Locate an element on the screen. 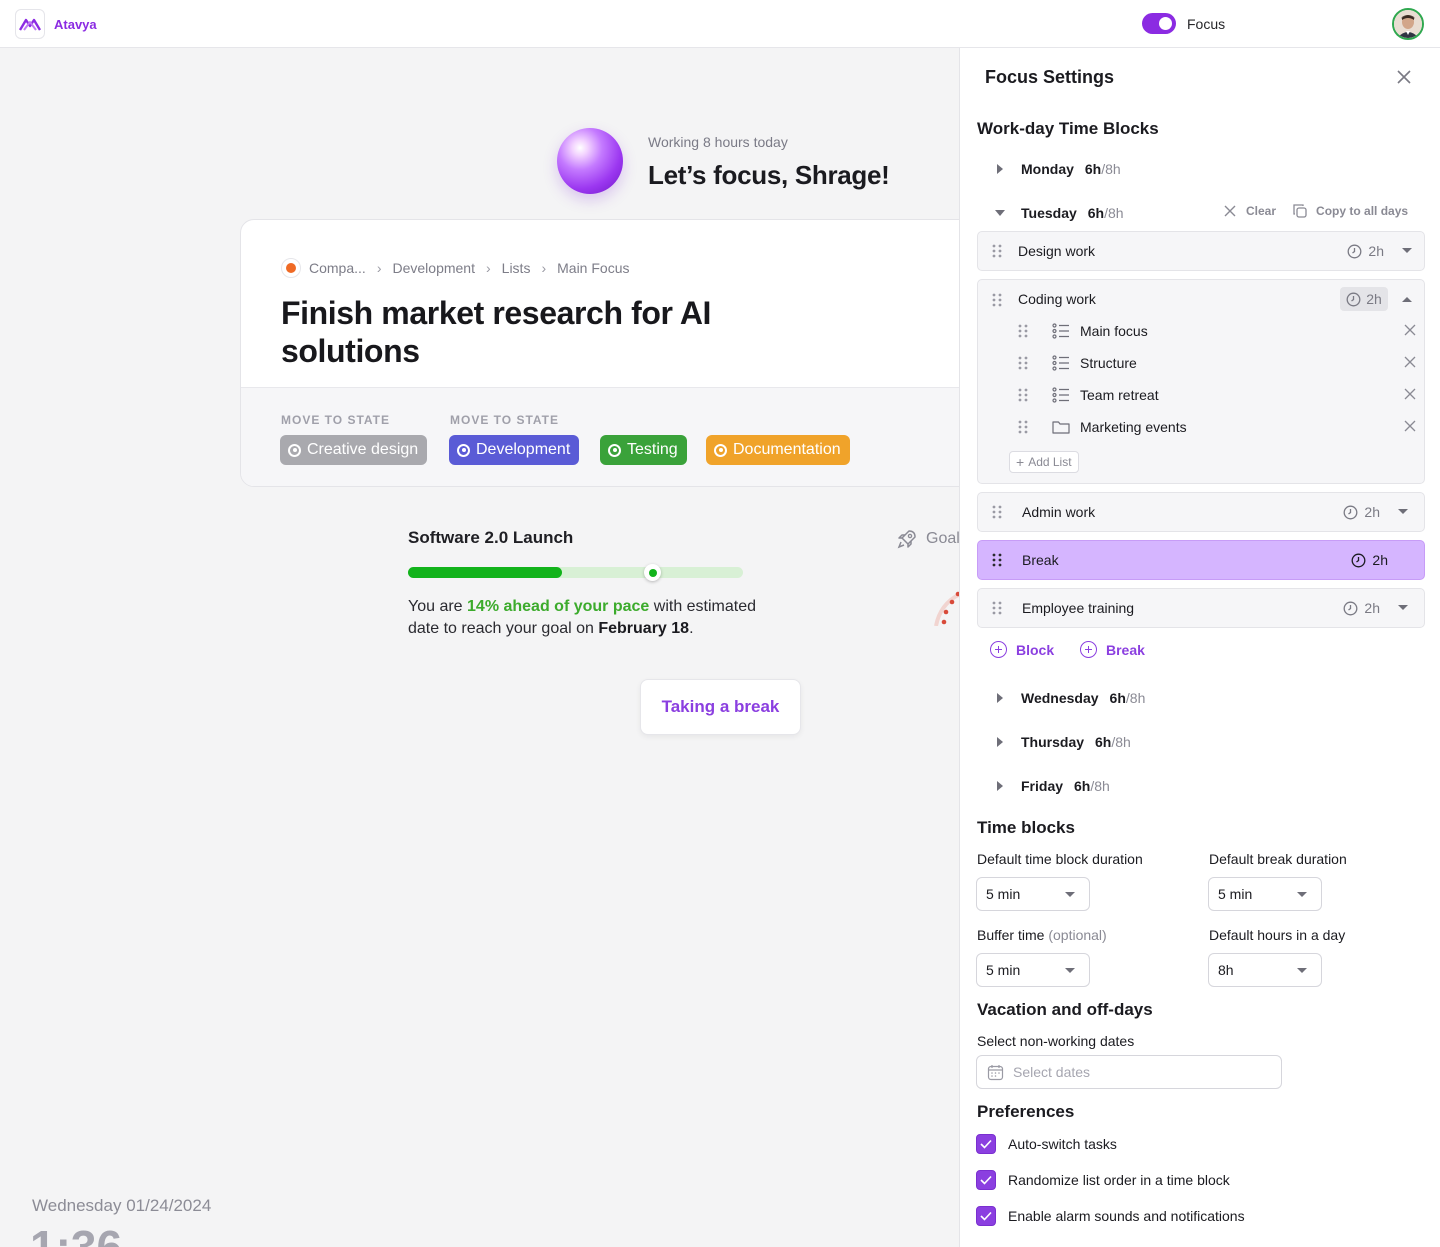 This screenshot has width=1440, height=1247. state-pill-creative-design: Creative design is located at coordinates (354, 450).